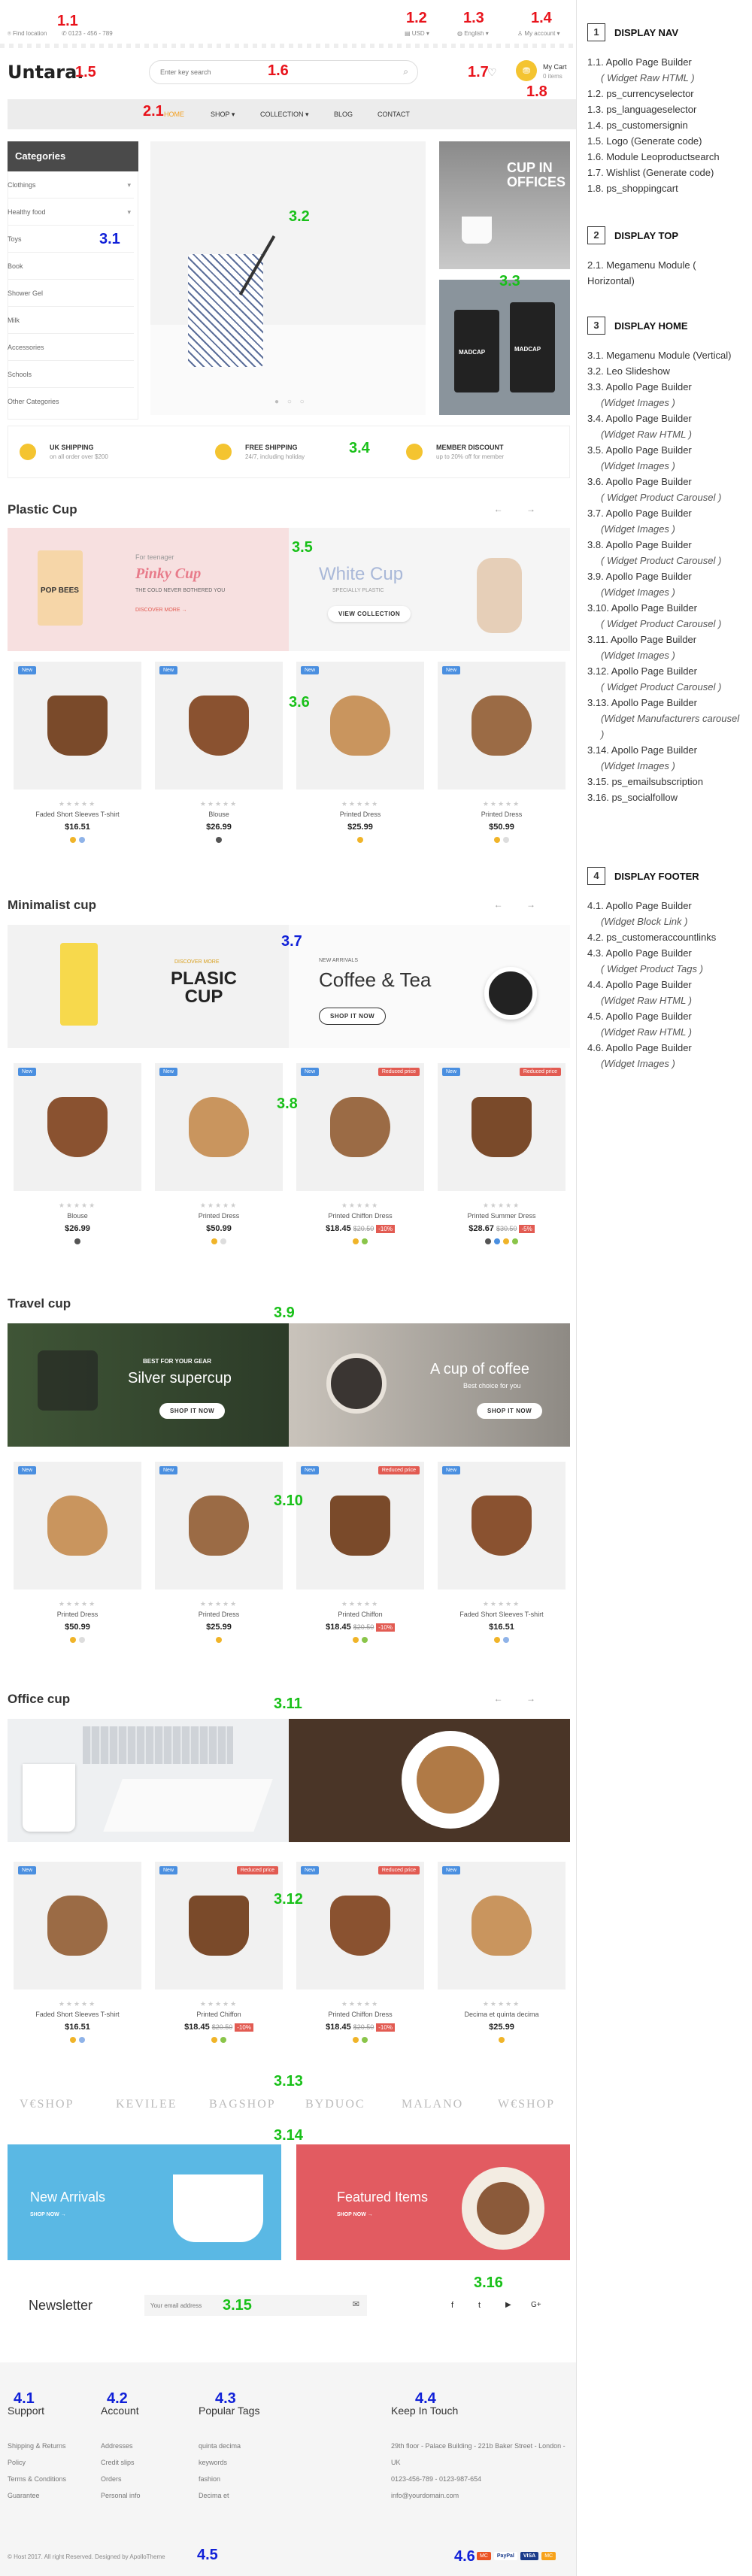 This screenshot has height=2576, width=752. I want to click on category-item: Clothings ▾, so click(71, 185).